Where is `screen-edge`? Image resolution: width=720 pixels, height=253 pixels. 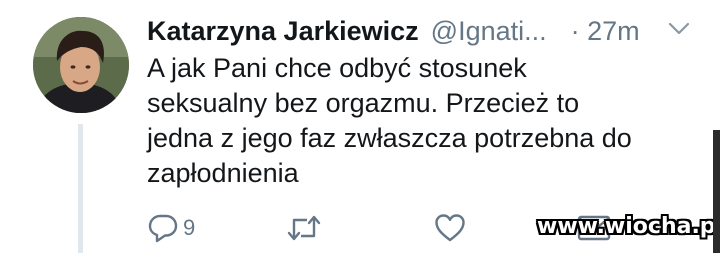 screen-edge is located at coordinates (716, 191).